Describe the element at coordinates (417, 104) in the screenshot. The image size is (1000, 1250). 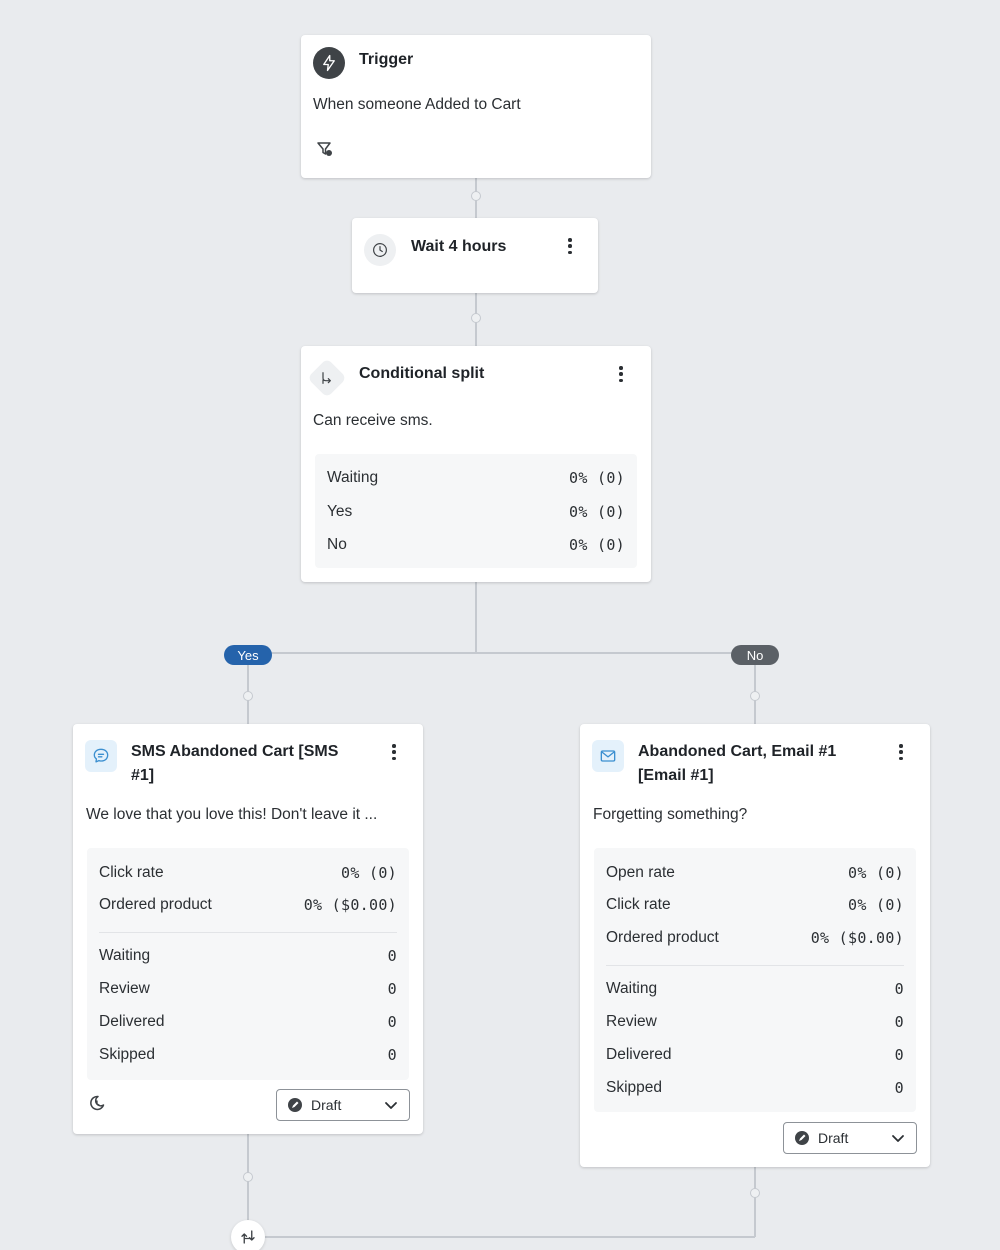
I see `trigger-description: When someone Added to Cart` at that location.